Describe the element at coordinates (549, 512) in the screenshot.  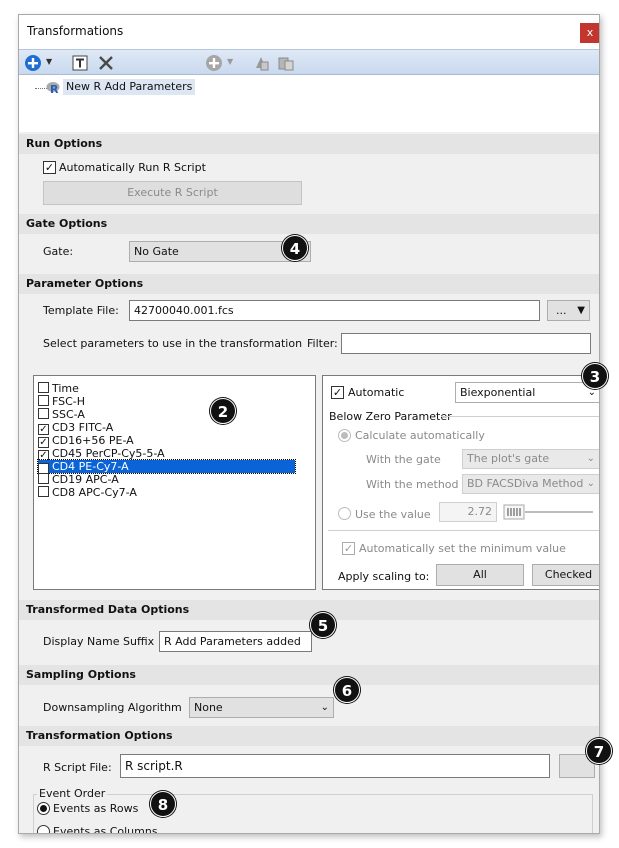
I see `value-slider` at that location.